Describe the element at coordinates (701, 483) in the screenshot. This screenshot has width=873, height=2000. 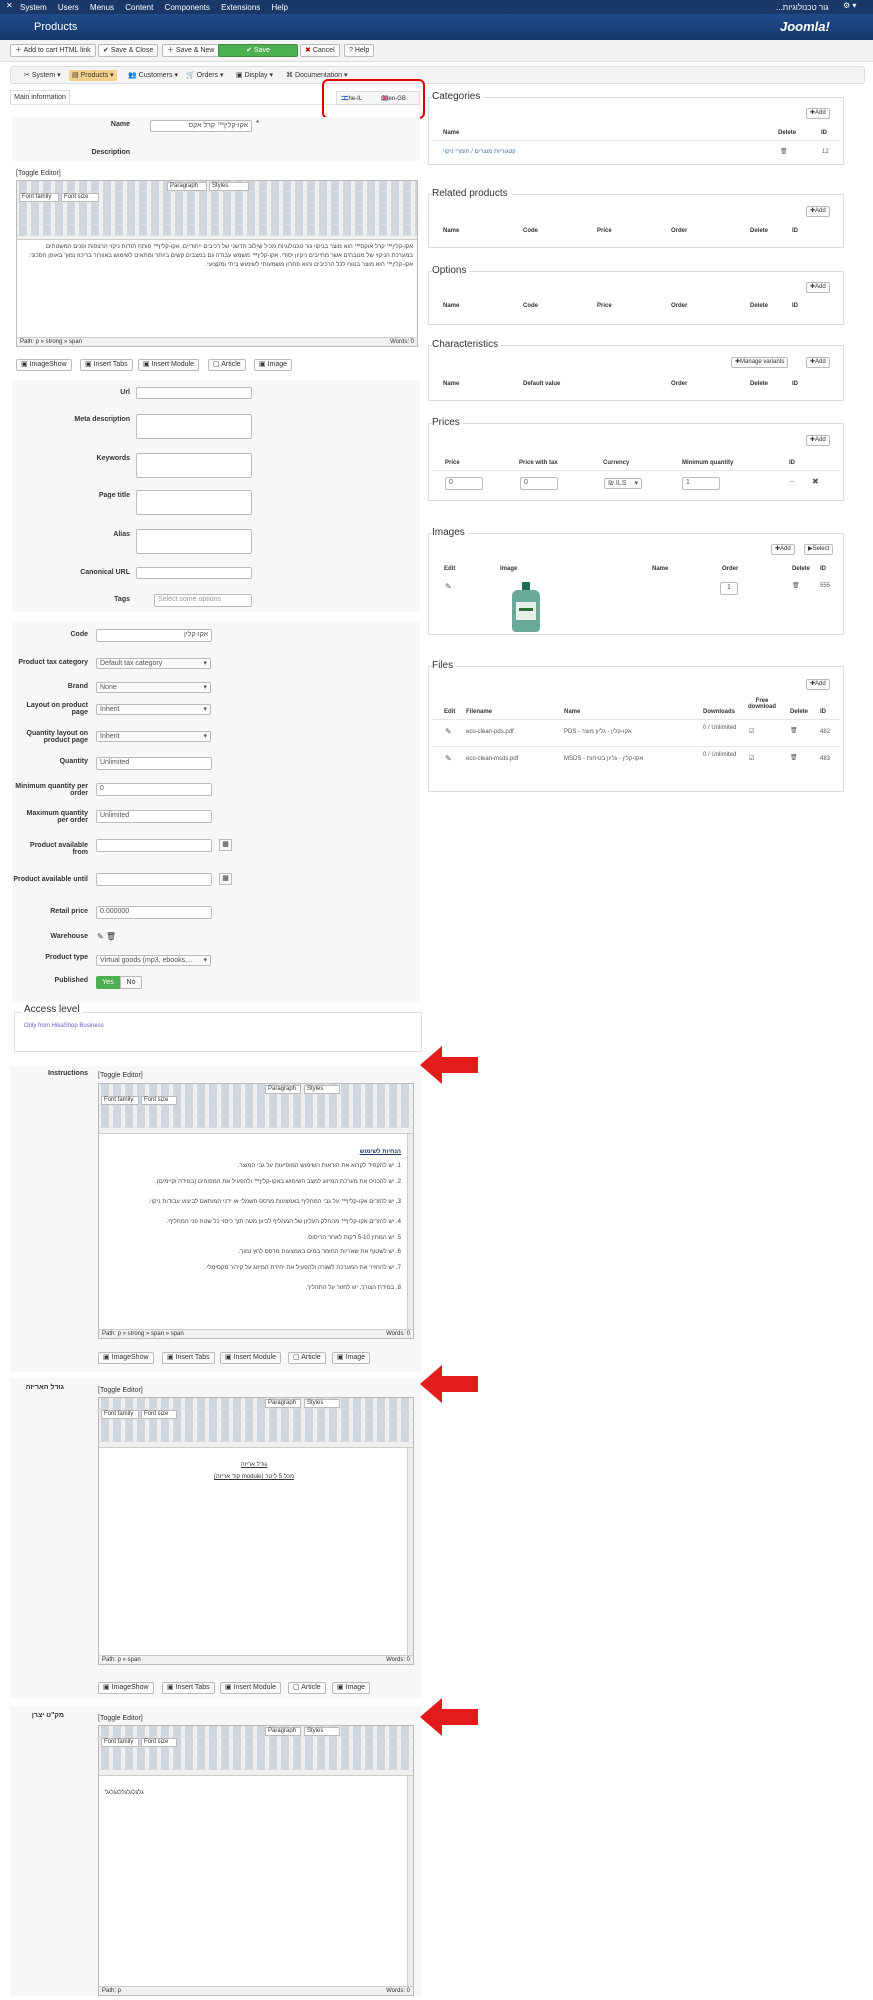
I see `min-qty-price-input: 1` at that location.